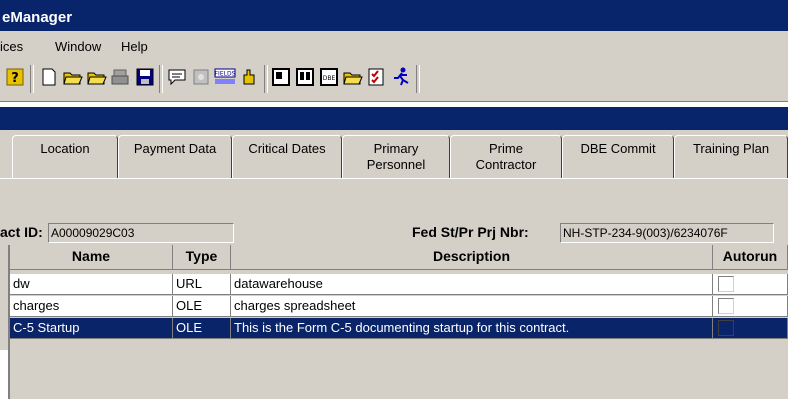 This screenshot has height=399, width=788. What do you see at coordinates (305, 77) in the screenshot?
I see `report-2-icon` at bounding box center [305, 77].